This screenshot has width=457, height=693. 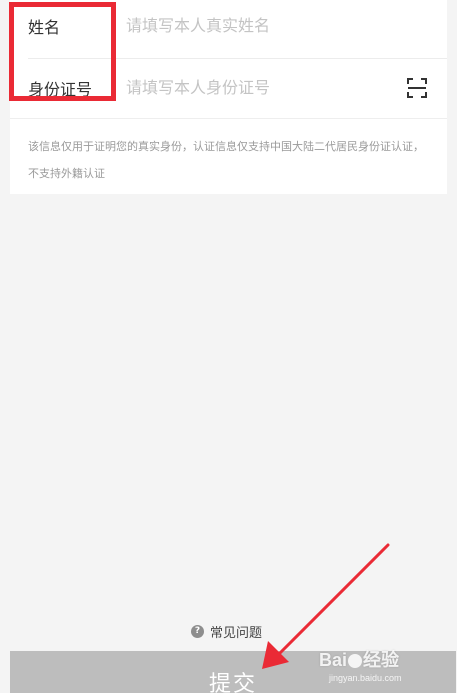 What do you see at coordinates (197, 631) in the screenshot?
I see `question-circle-icon: ?` at bounding box center [197, 631].